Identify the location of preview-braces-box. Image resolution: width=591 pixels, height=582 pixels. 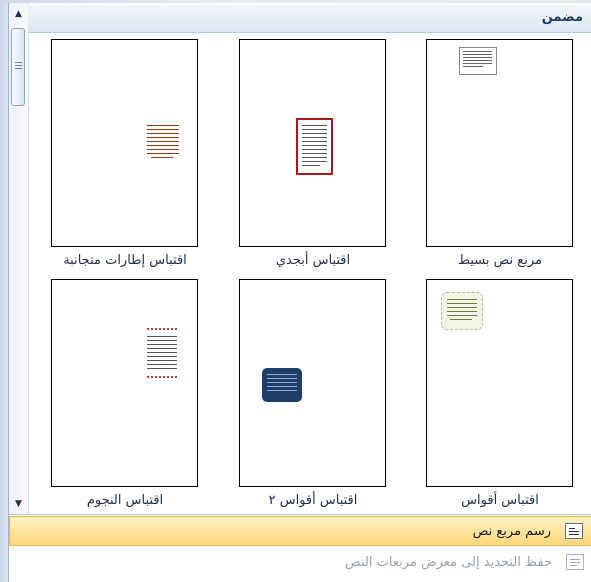
(462, 311).